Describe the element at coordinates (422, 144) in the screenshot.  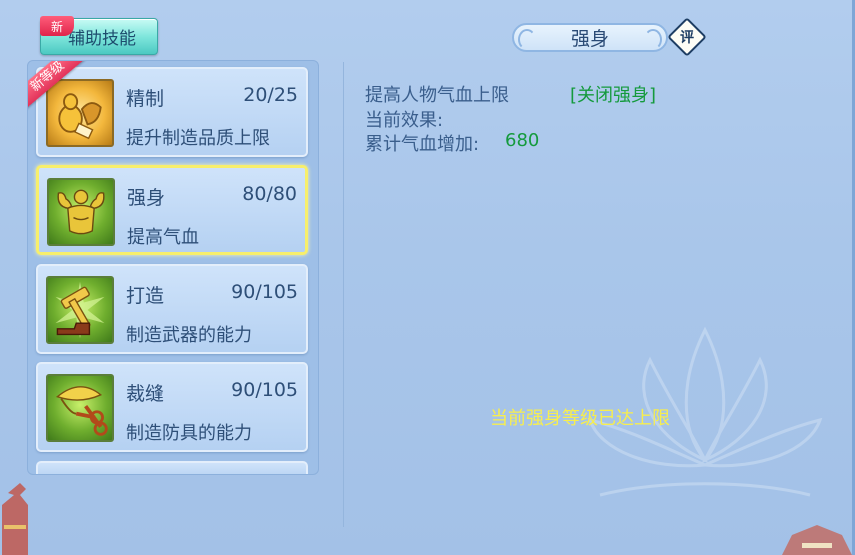
I see `total-hp-label: 累计气血增加:` at that location.